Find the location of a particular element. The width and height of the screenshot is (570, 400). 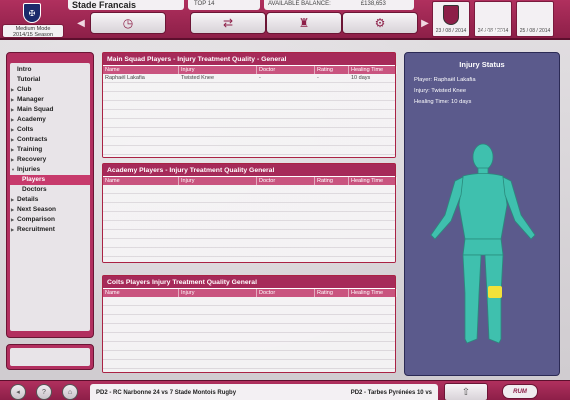

back-button: ◂ is located at coordinates (18, 392).